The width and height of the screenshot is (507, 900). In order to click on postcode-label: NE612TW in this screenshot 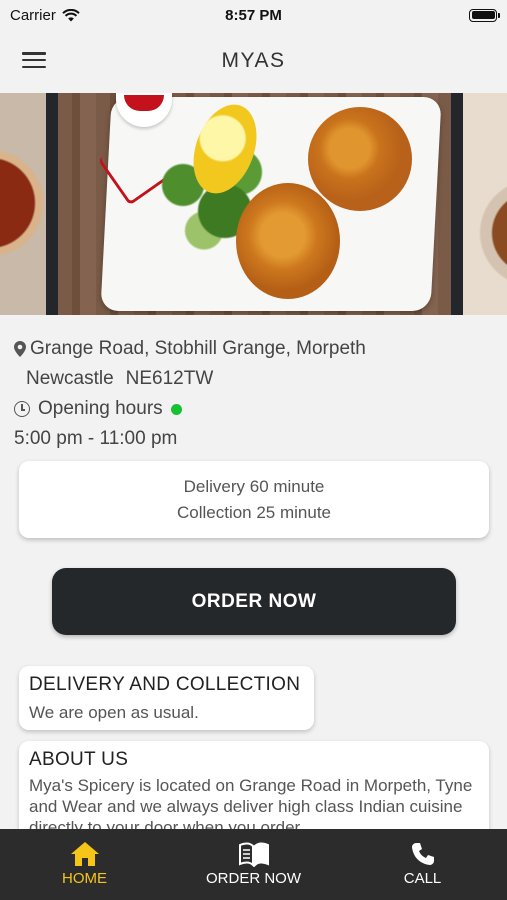, I will do `click(169, 378)`.